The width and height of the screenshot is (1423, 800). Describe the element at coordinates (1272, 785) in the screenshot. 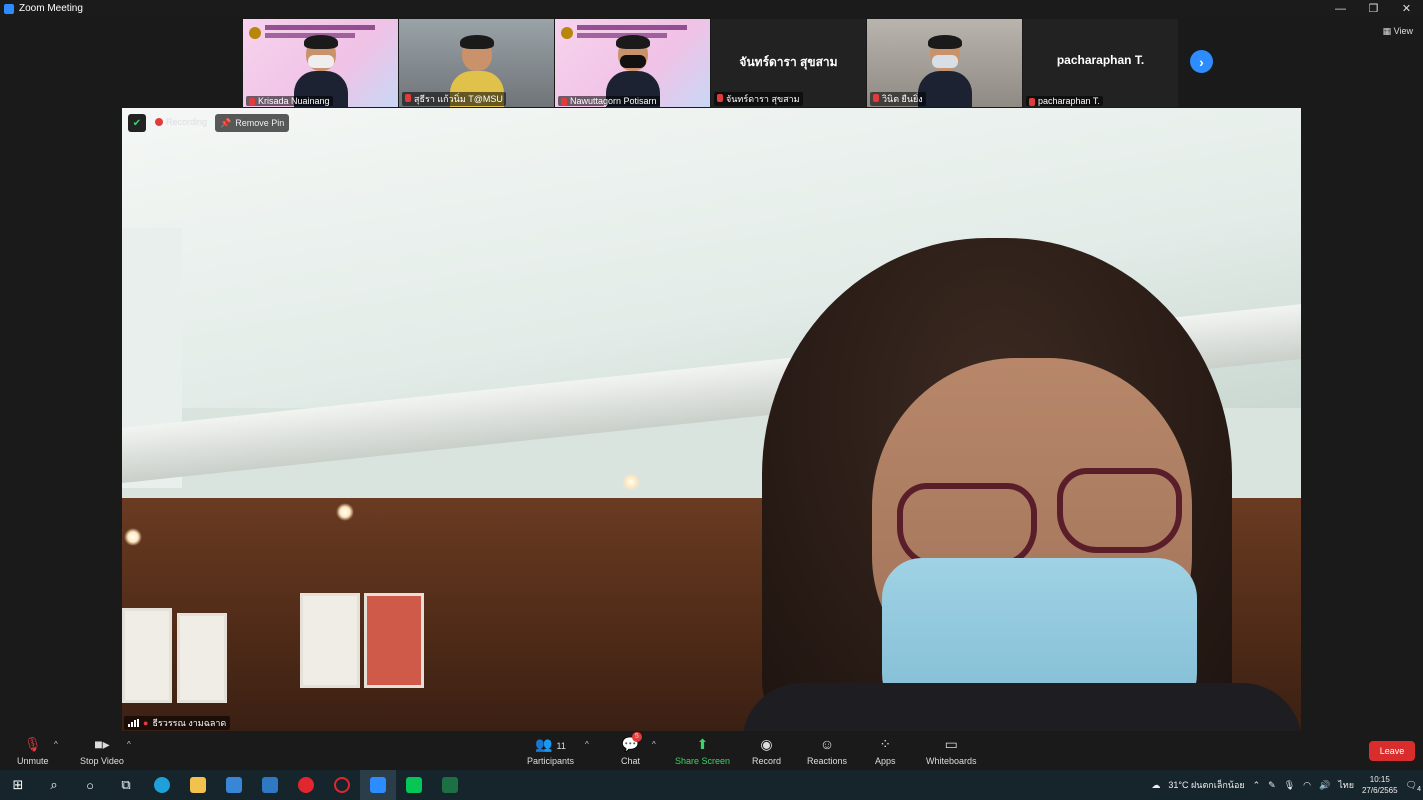

I see `pen-icon: ✎` at that location.